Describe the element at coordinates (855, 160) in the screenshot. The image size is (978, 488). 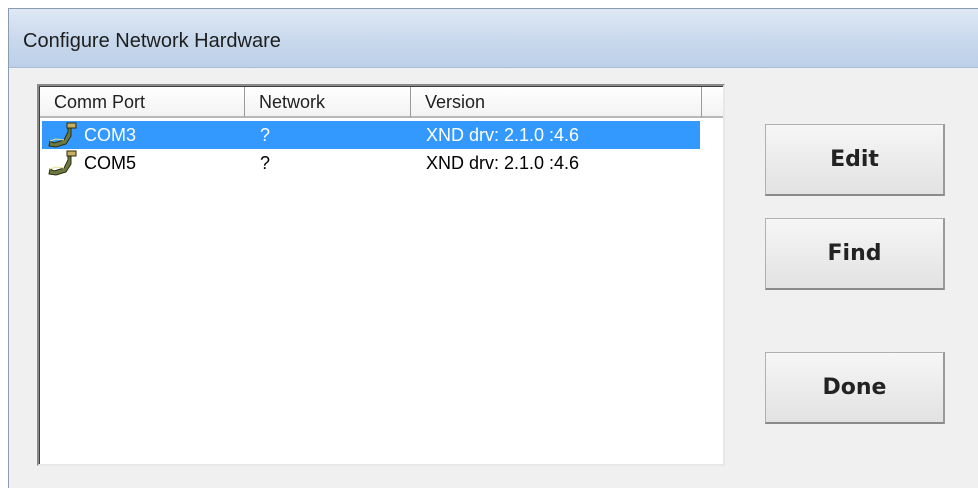
I see `edit-button: Edit` at that location.